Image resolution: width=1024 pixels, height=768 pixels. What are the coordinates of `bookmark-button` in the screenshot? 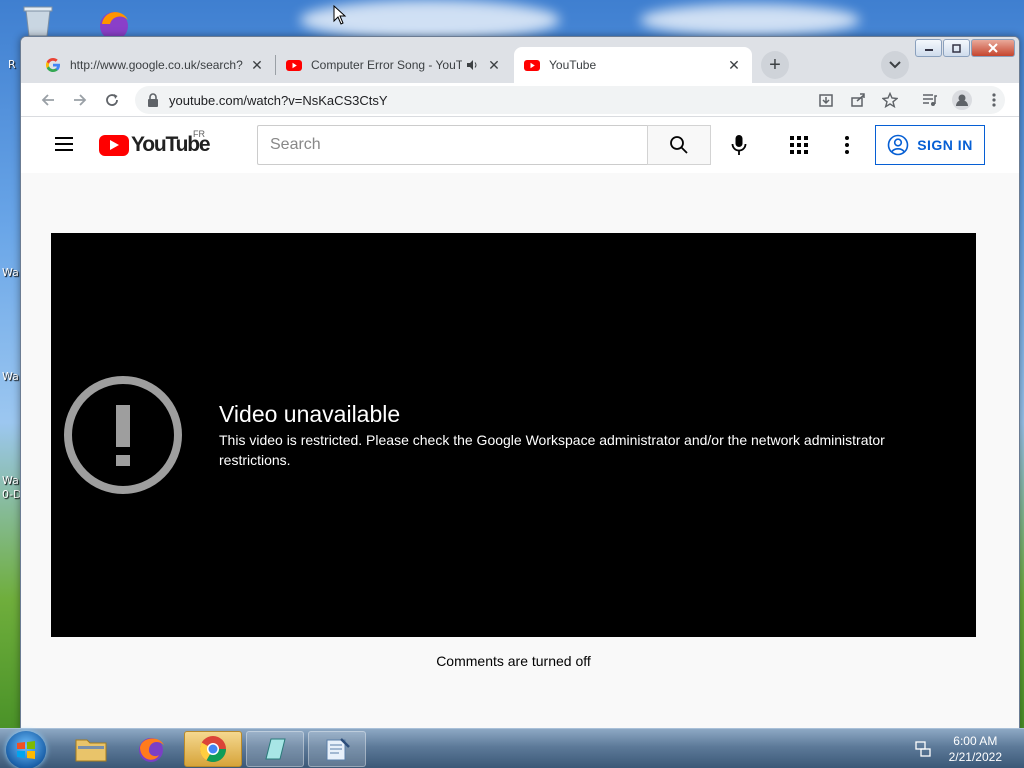 It's located at (890, 100).